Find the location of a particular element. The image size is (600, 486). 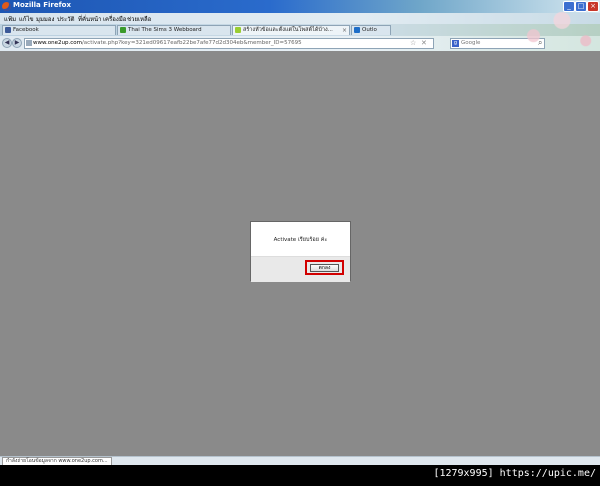

outlook-icon is located at coordinates (357, 30).